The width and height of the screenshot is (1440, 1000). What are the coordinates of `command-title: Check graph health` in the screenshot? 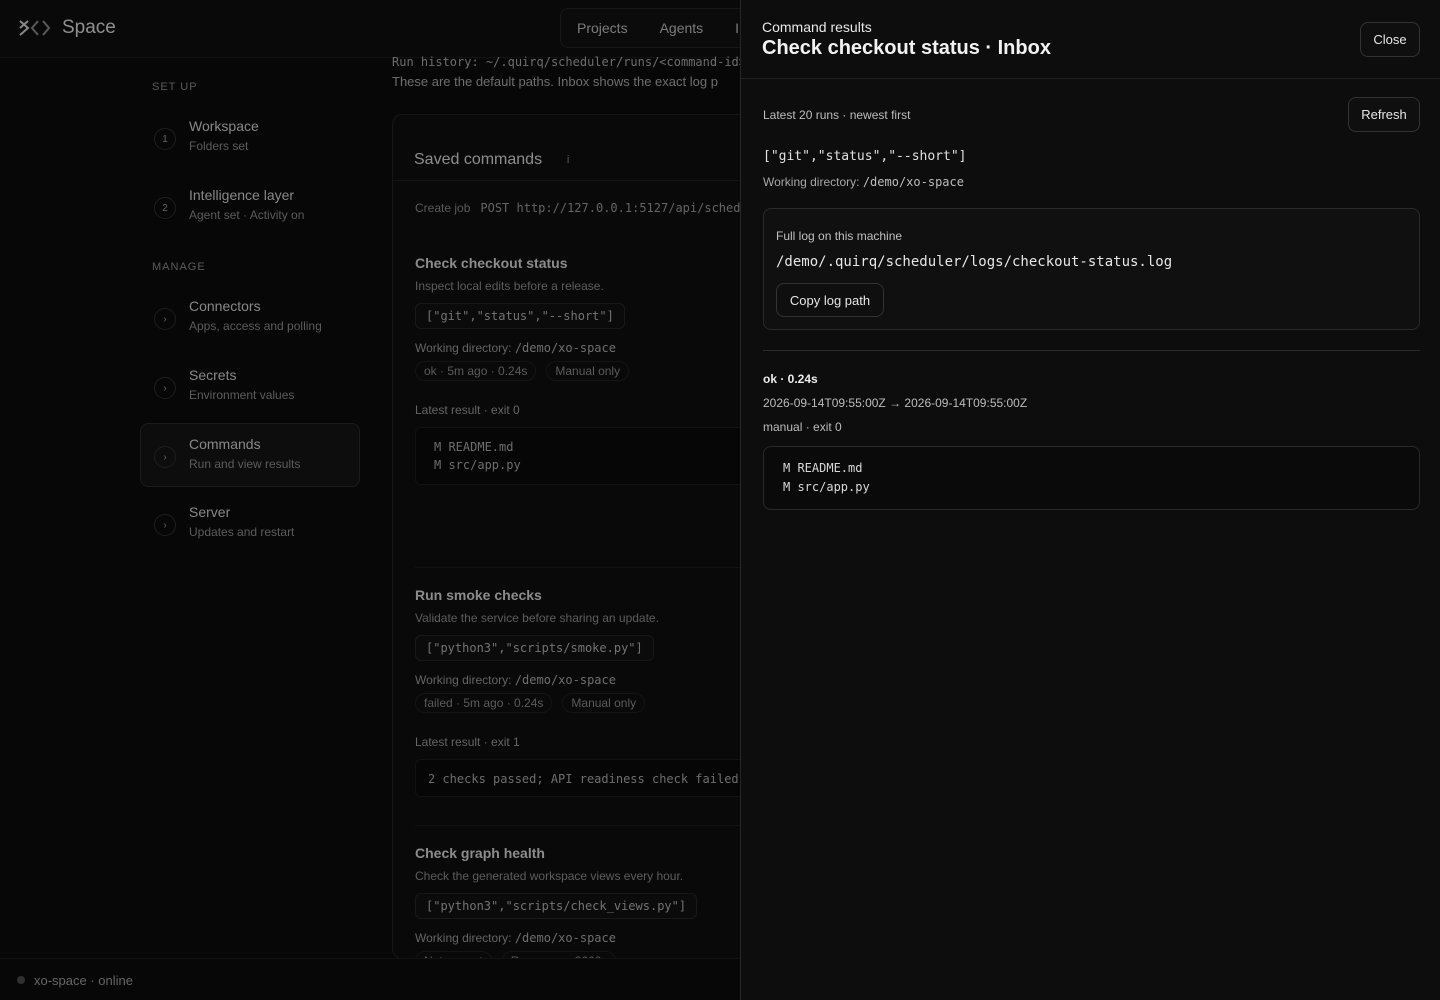 It's located at (480, 853).